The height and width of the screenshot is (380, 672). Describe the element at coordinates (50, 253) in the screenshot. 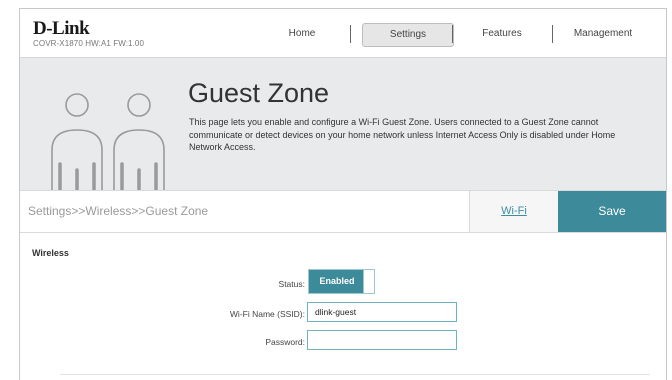

I see `section-title-wireless: Wireless` at that location.